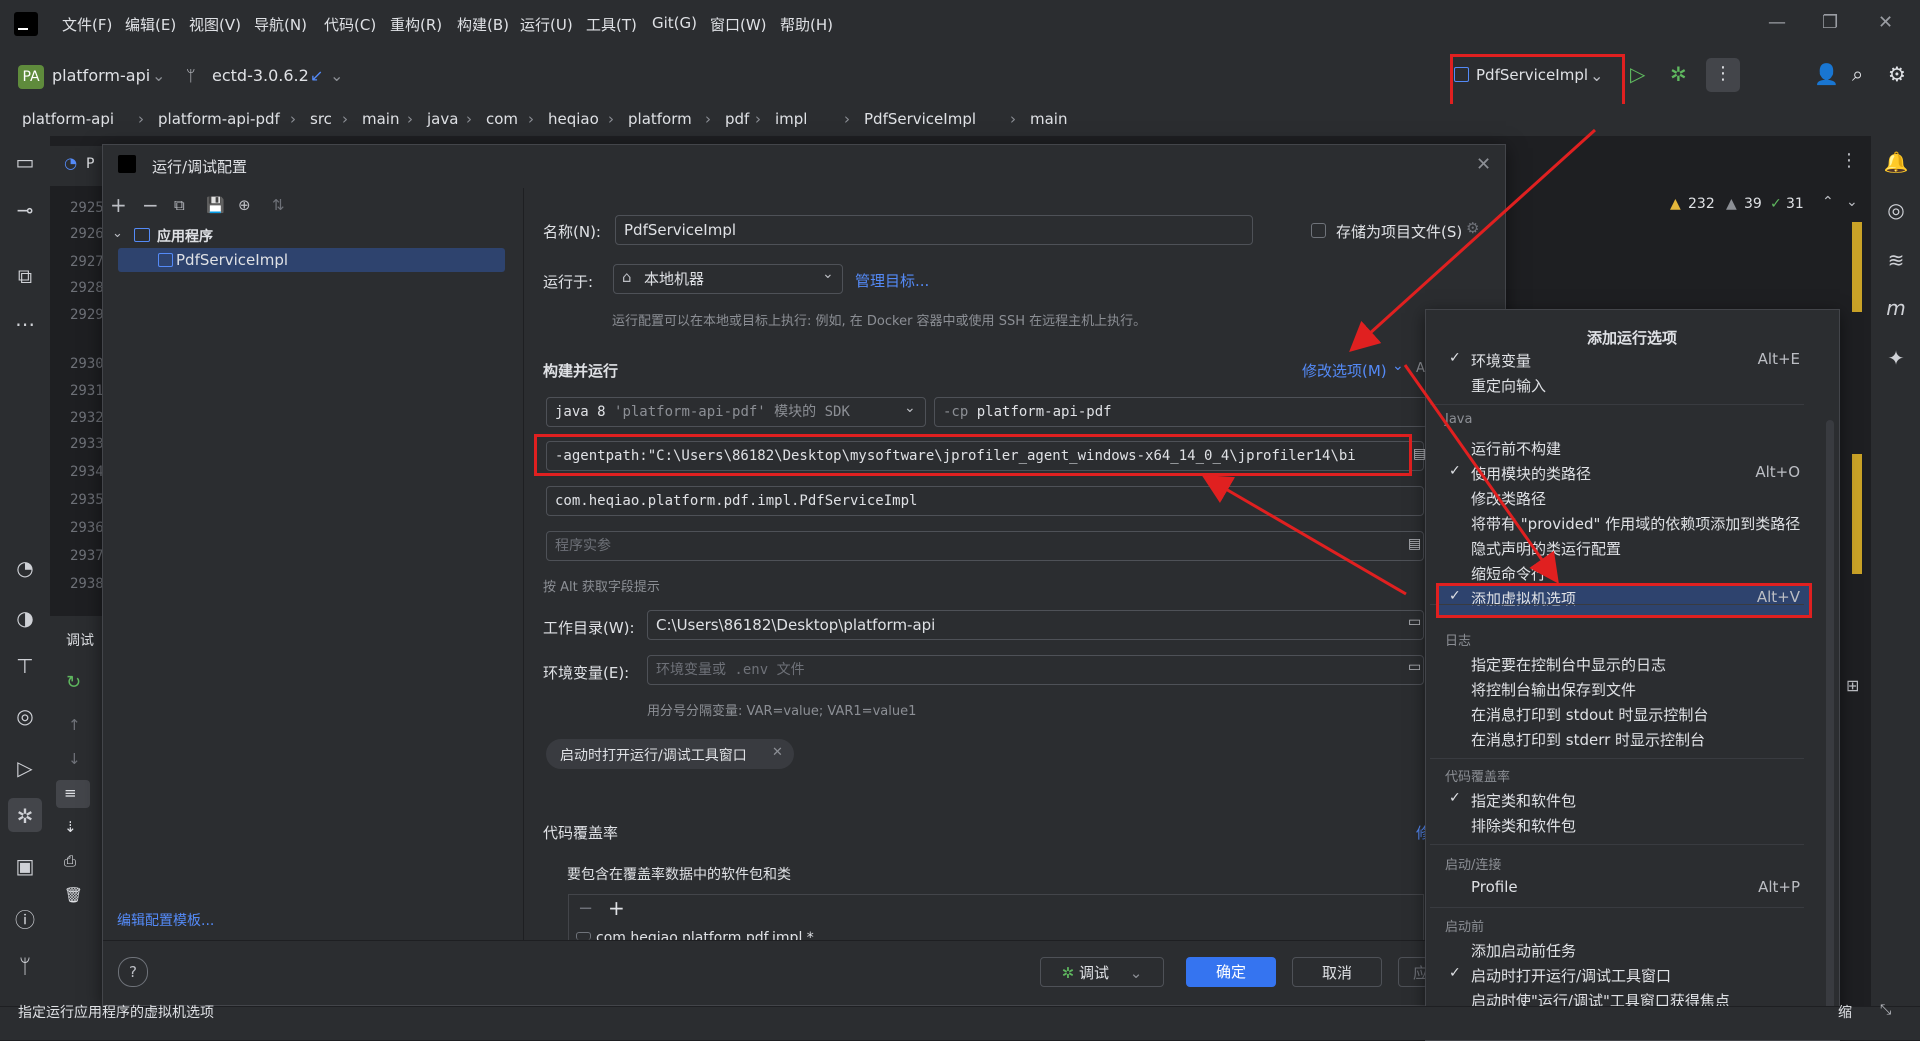  I want to click on annotation-arrows, so click(1399, 362).